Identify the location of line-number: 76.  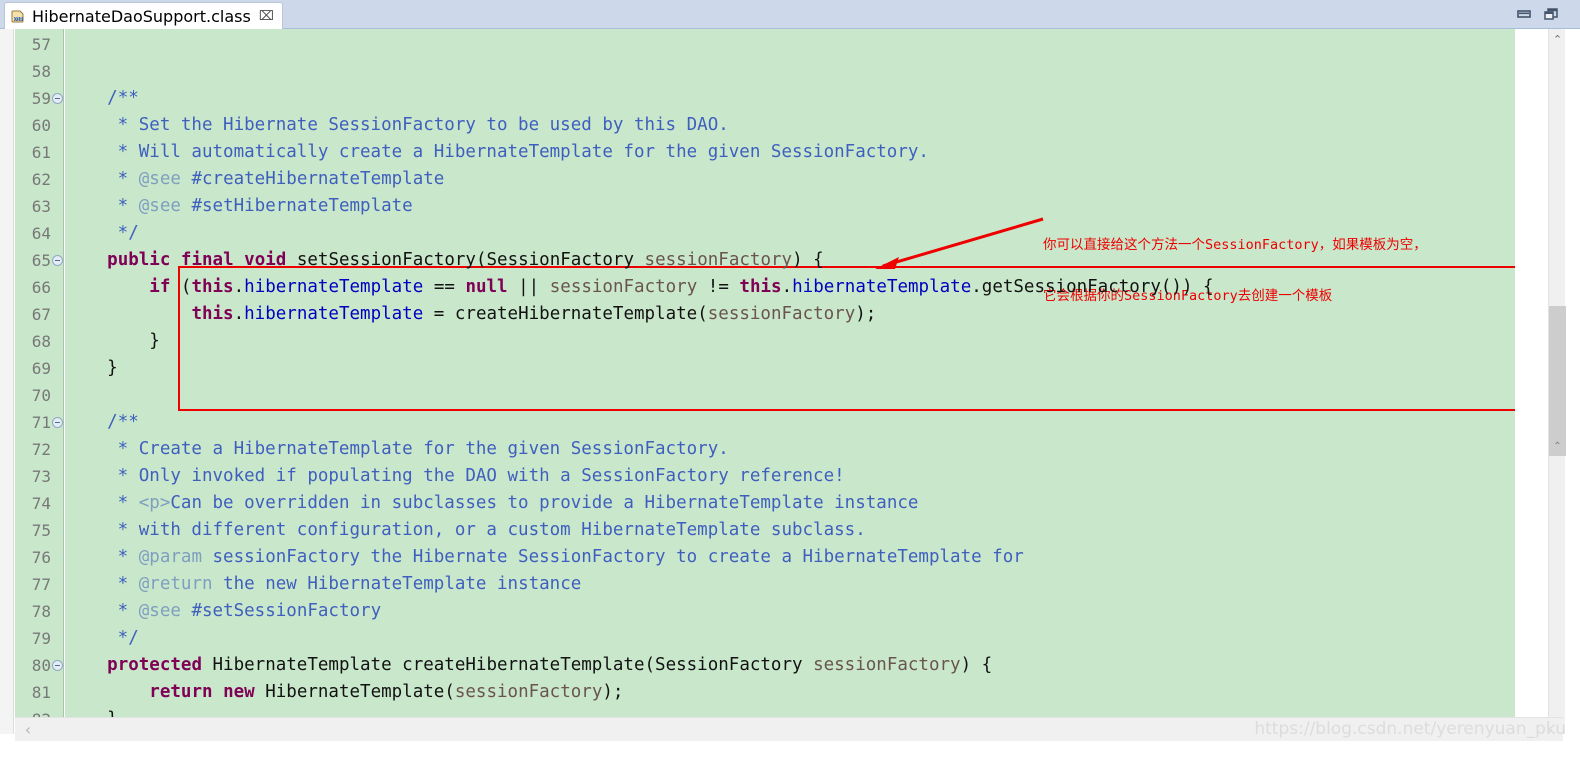
(41, 557).